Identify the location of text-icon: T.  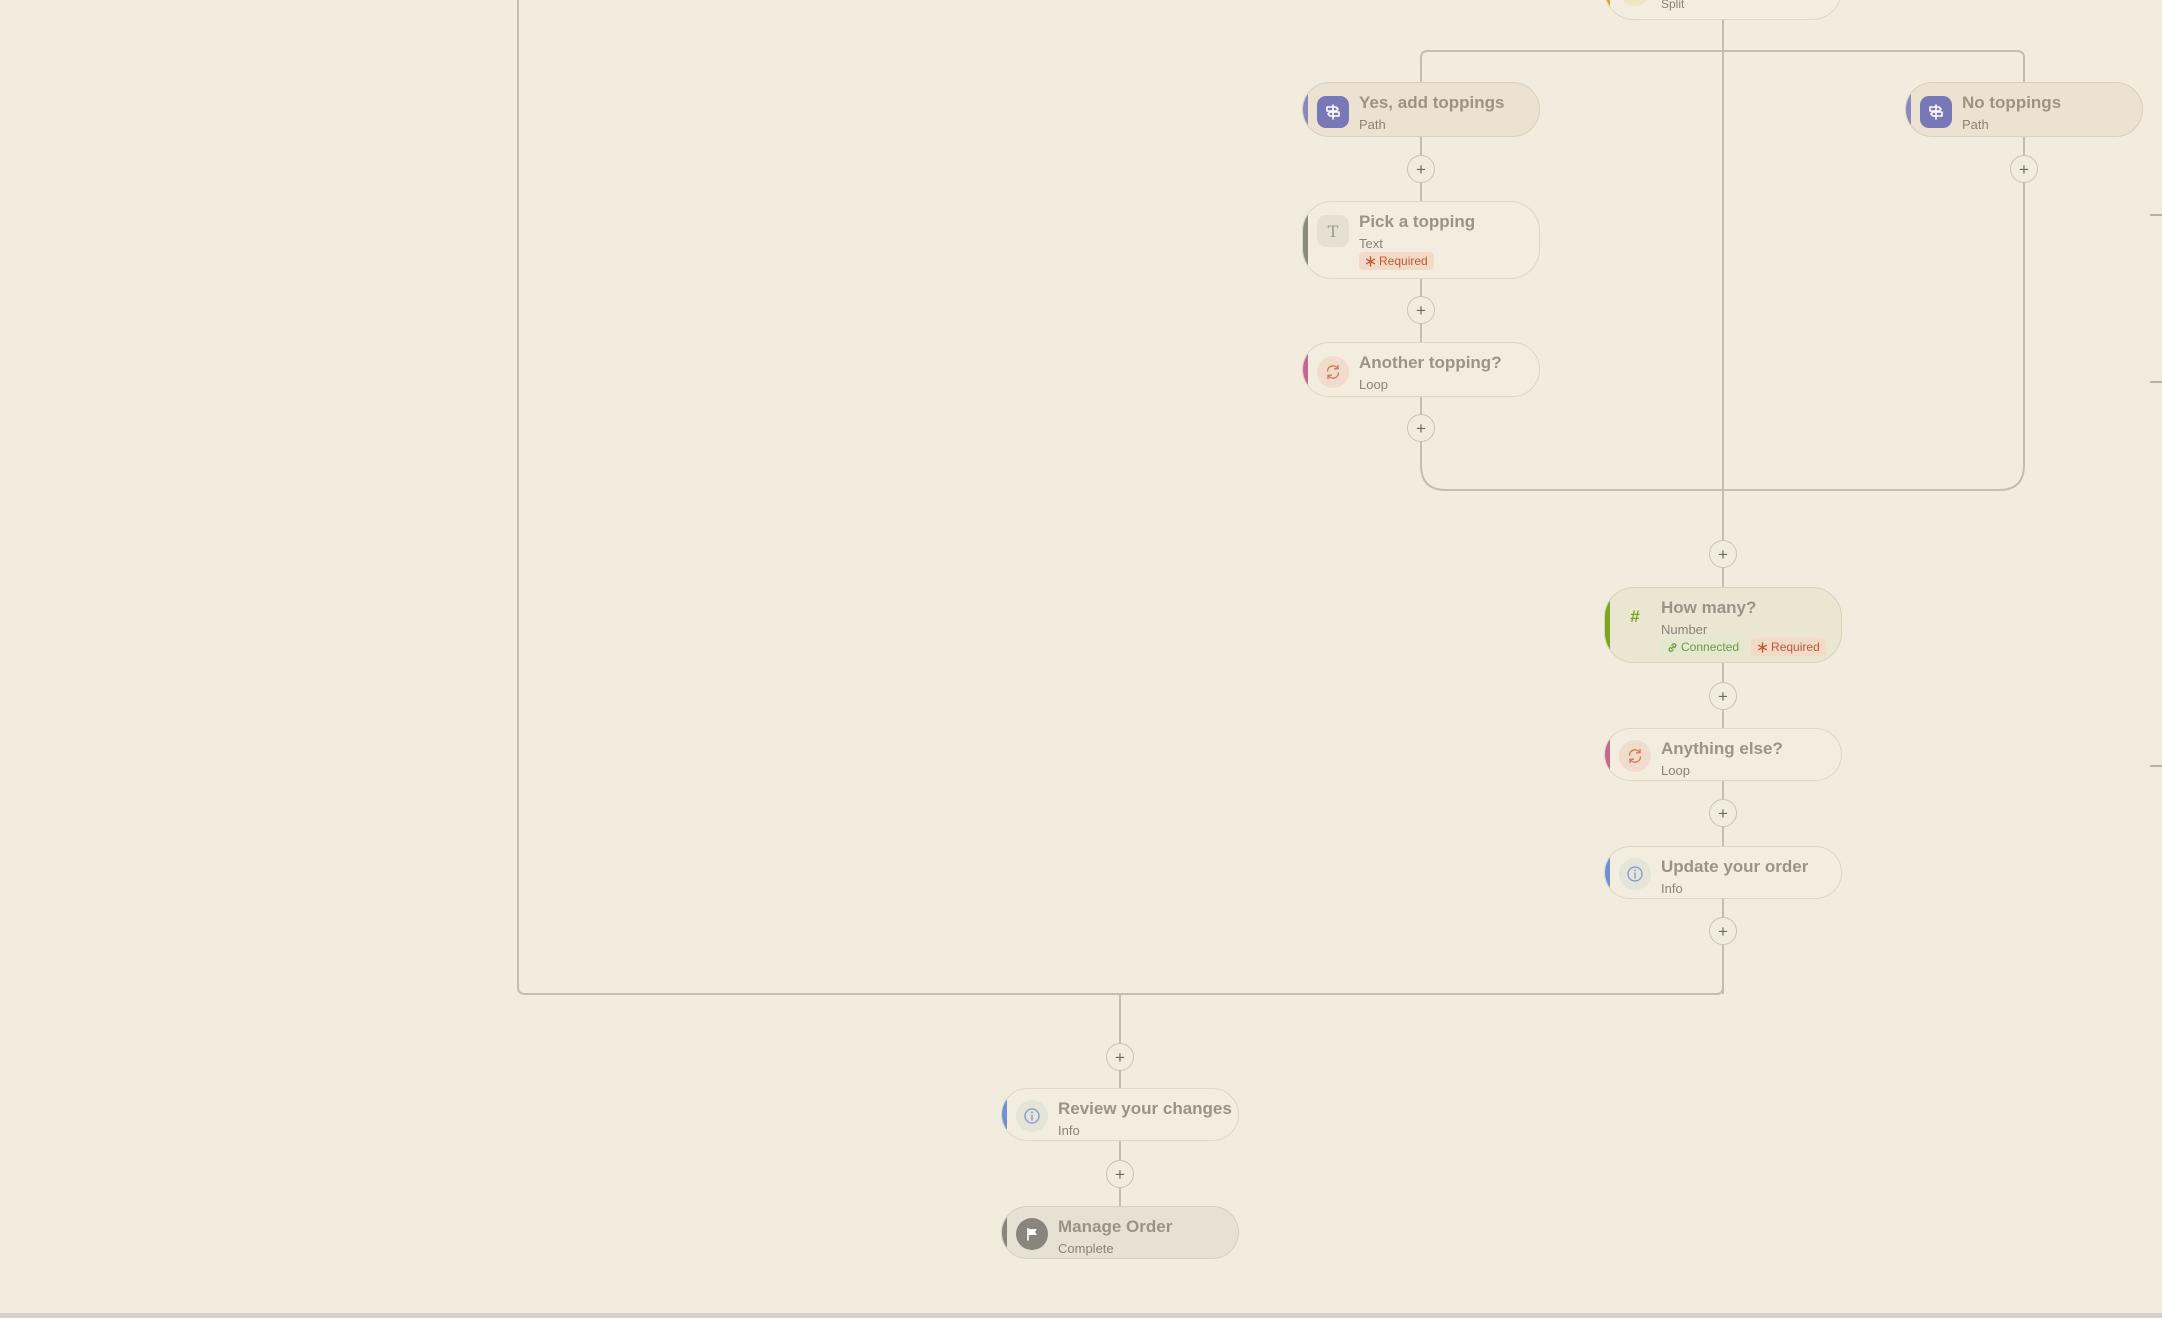
(1333, 231).